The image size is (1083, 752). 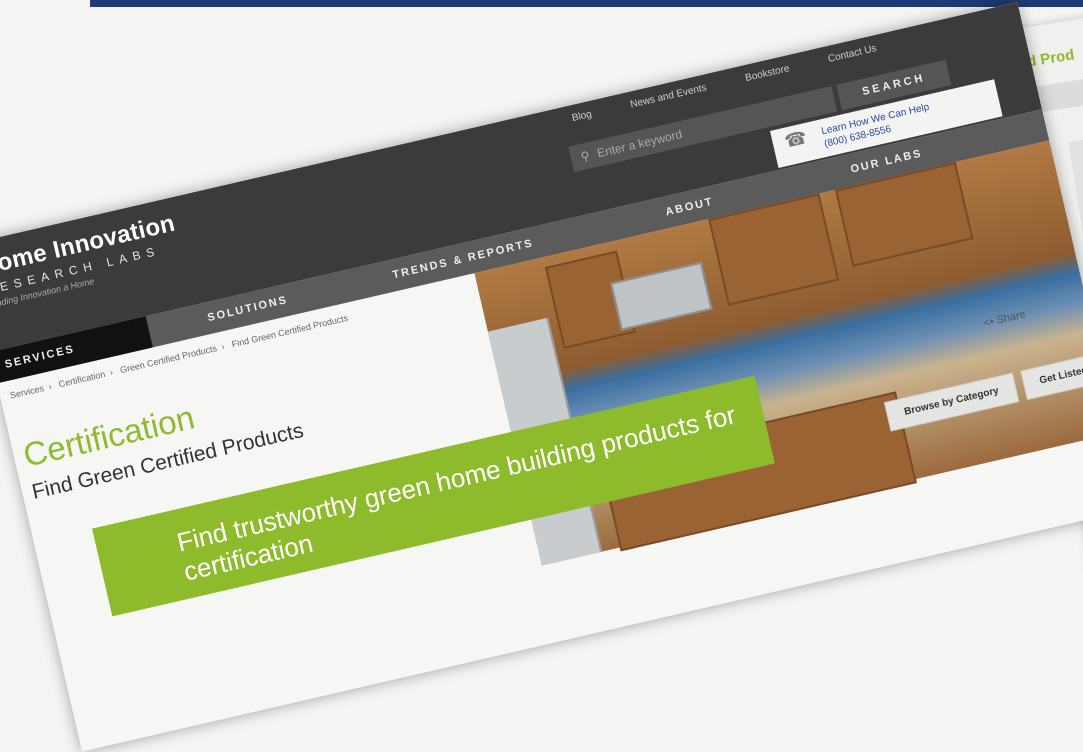 What do you see at coordinates (1050, 58) in the screenshot?
I see `background-page-title: d Prod` at bounding box center [1050, 58].